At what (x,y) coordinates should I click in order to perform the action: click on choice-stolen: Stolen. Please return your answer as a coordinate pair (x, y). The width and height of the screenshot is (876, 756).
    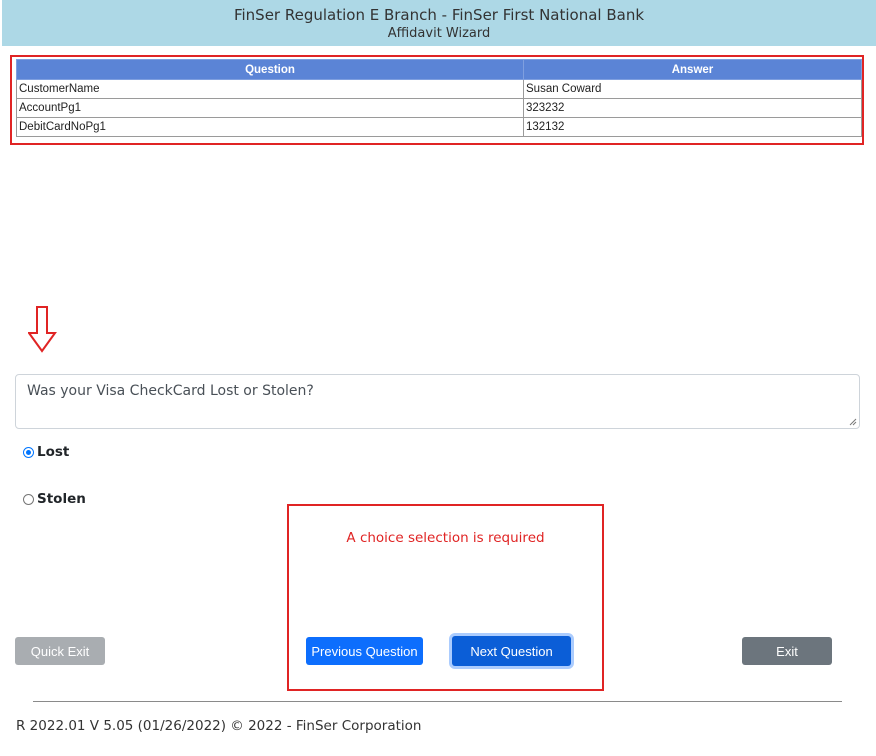
    Looking at the image, I should click on (54, 499).